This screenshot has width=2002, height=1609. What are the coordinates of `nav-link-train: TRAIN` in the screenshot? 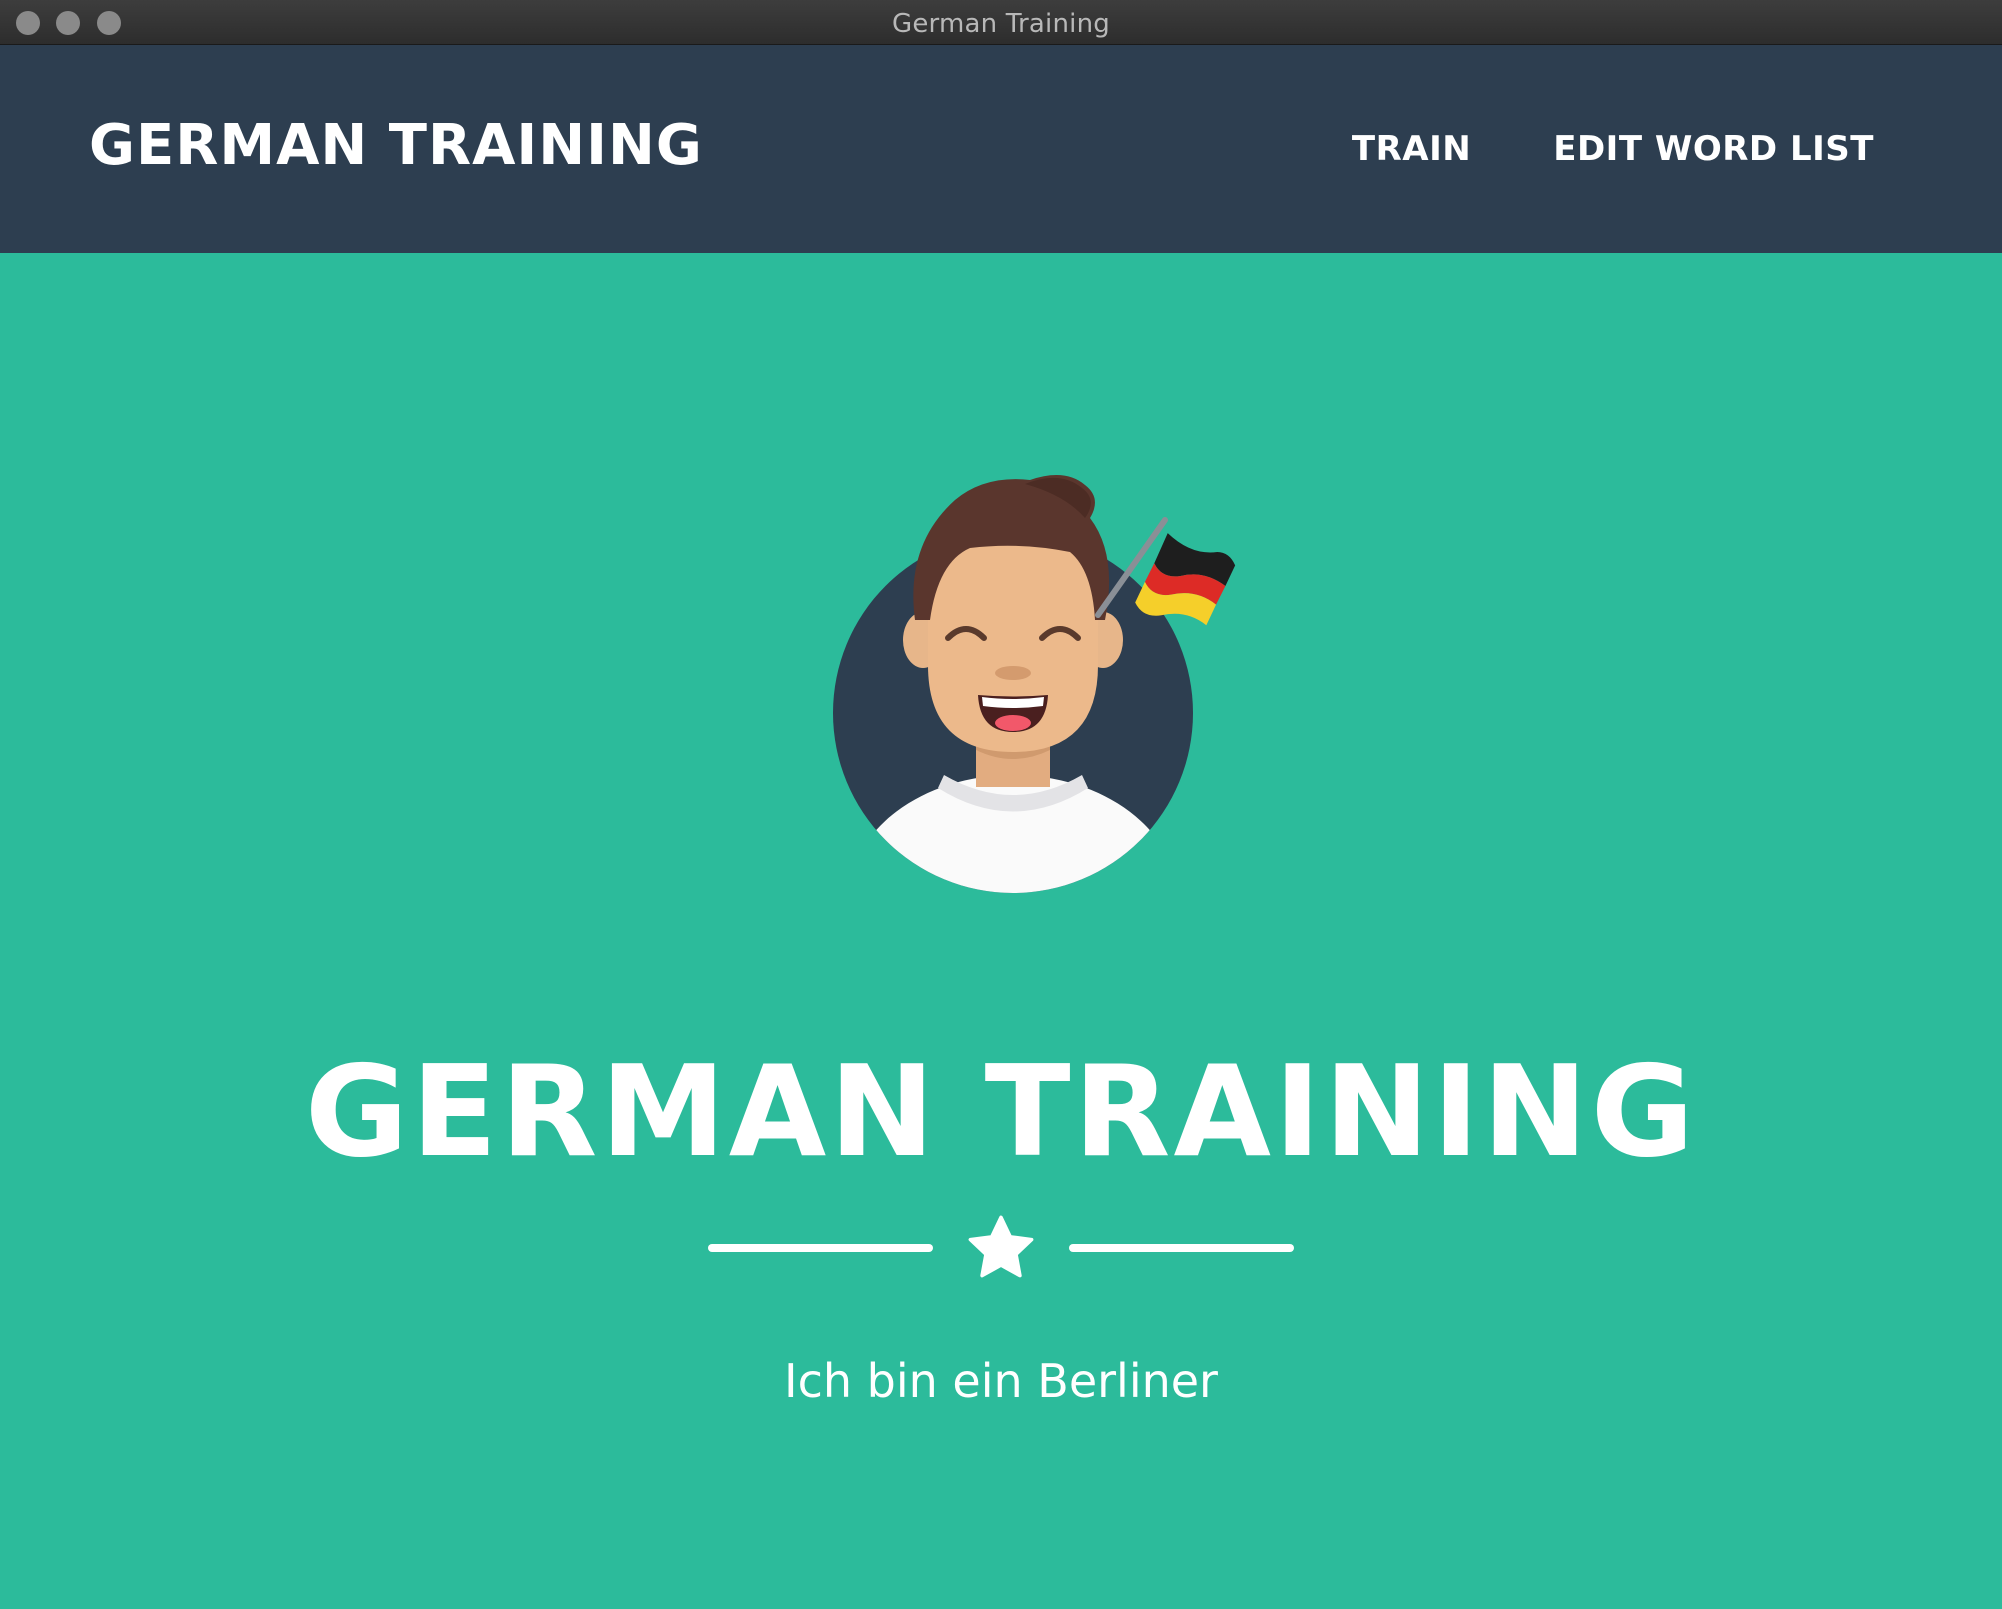 It's located at (1411, 149).